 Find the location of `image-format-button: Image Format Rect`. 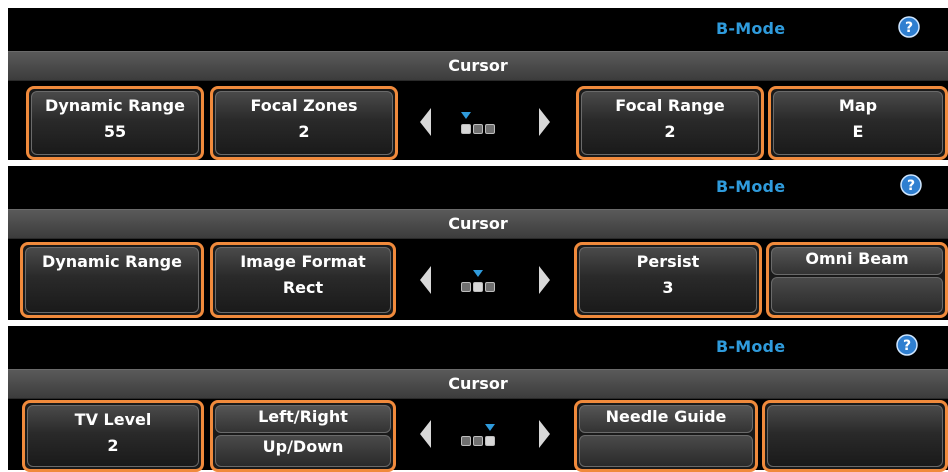

image-format-button: Image Format Rect is located at coordinates (303, 280).